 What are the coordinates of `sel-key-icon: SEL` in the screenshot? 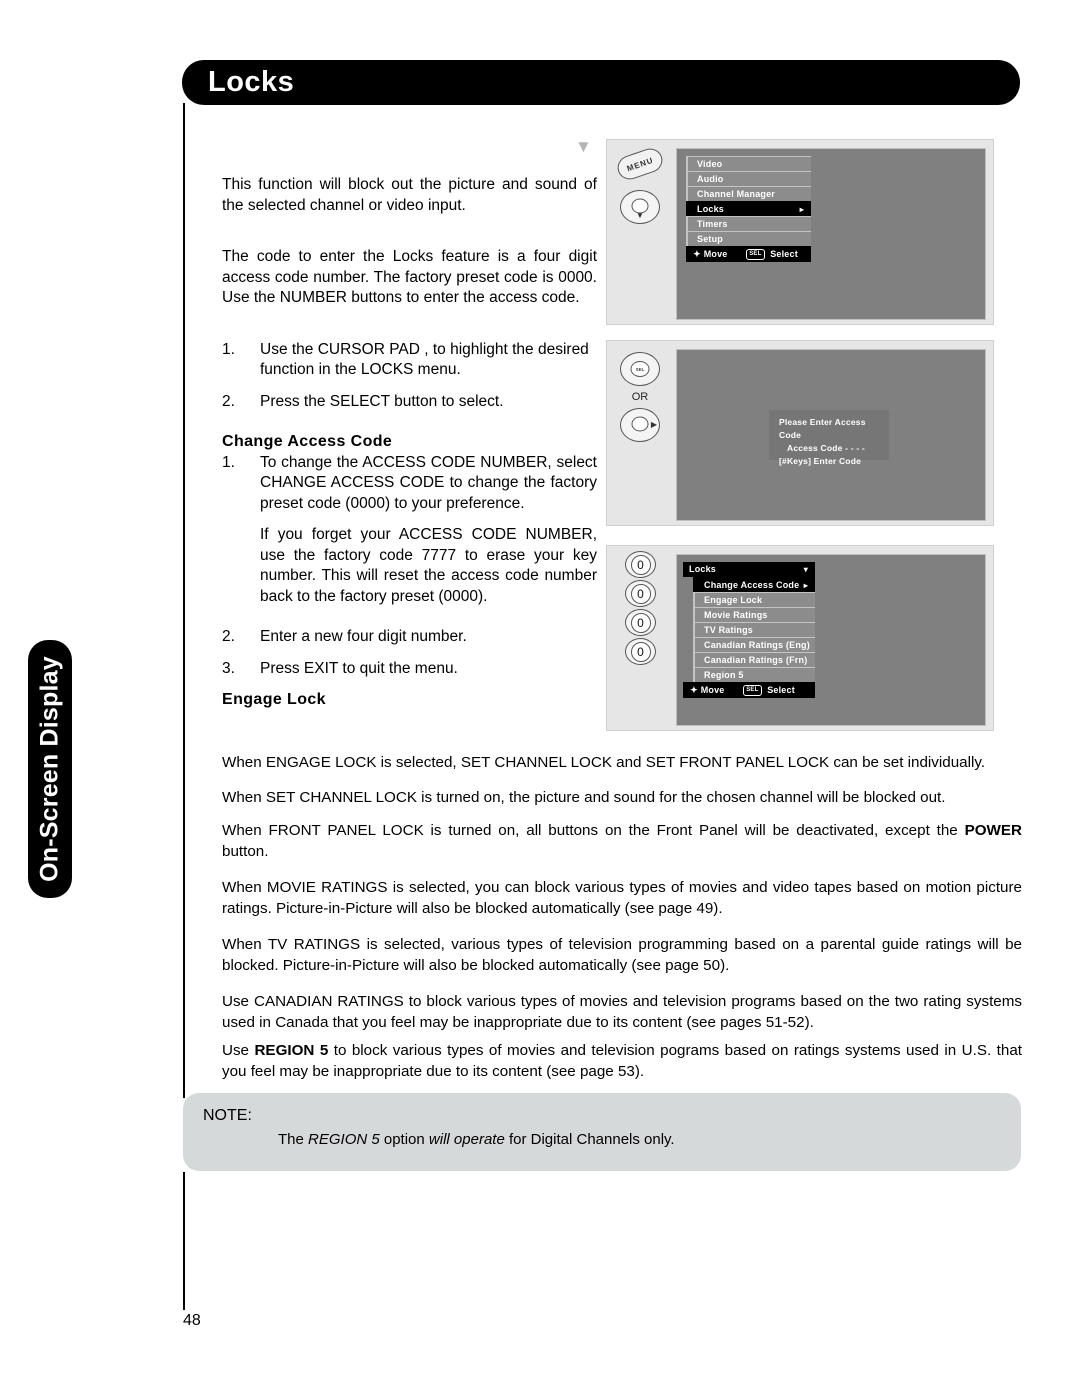 It's located at (752, 691).